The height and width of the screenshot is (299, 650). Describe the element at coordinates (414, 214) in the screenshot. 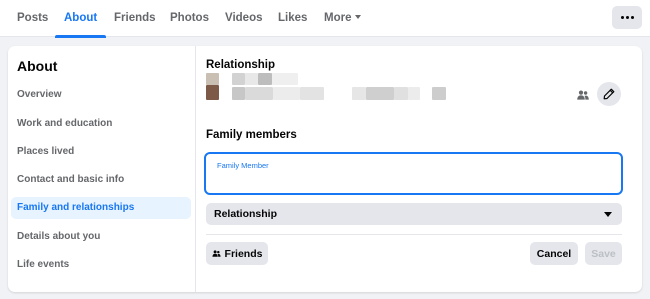

I see `relationship-select: Relationship` at that location.